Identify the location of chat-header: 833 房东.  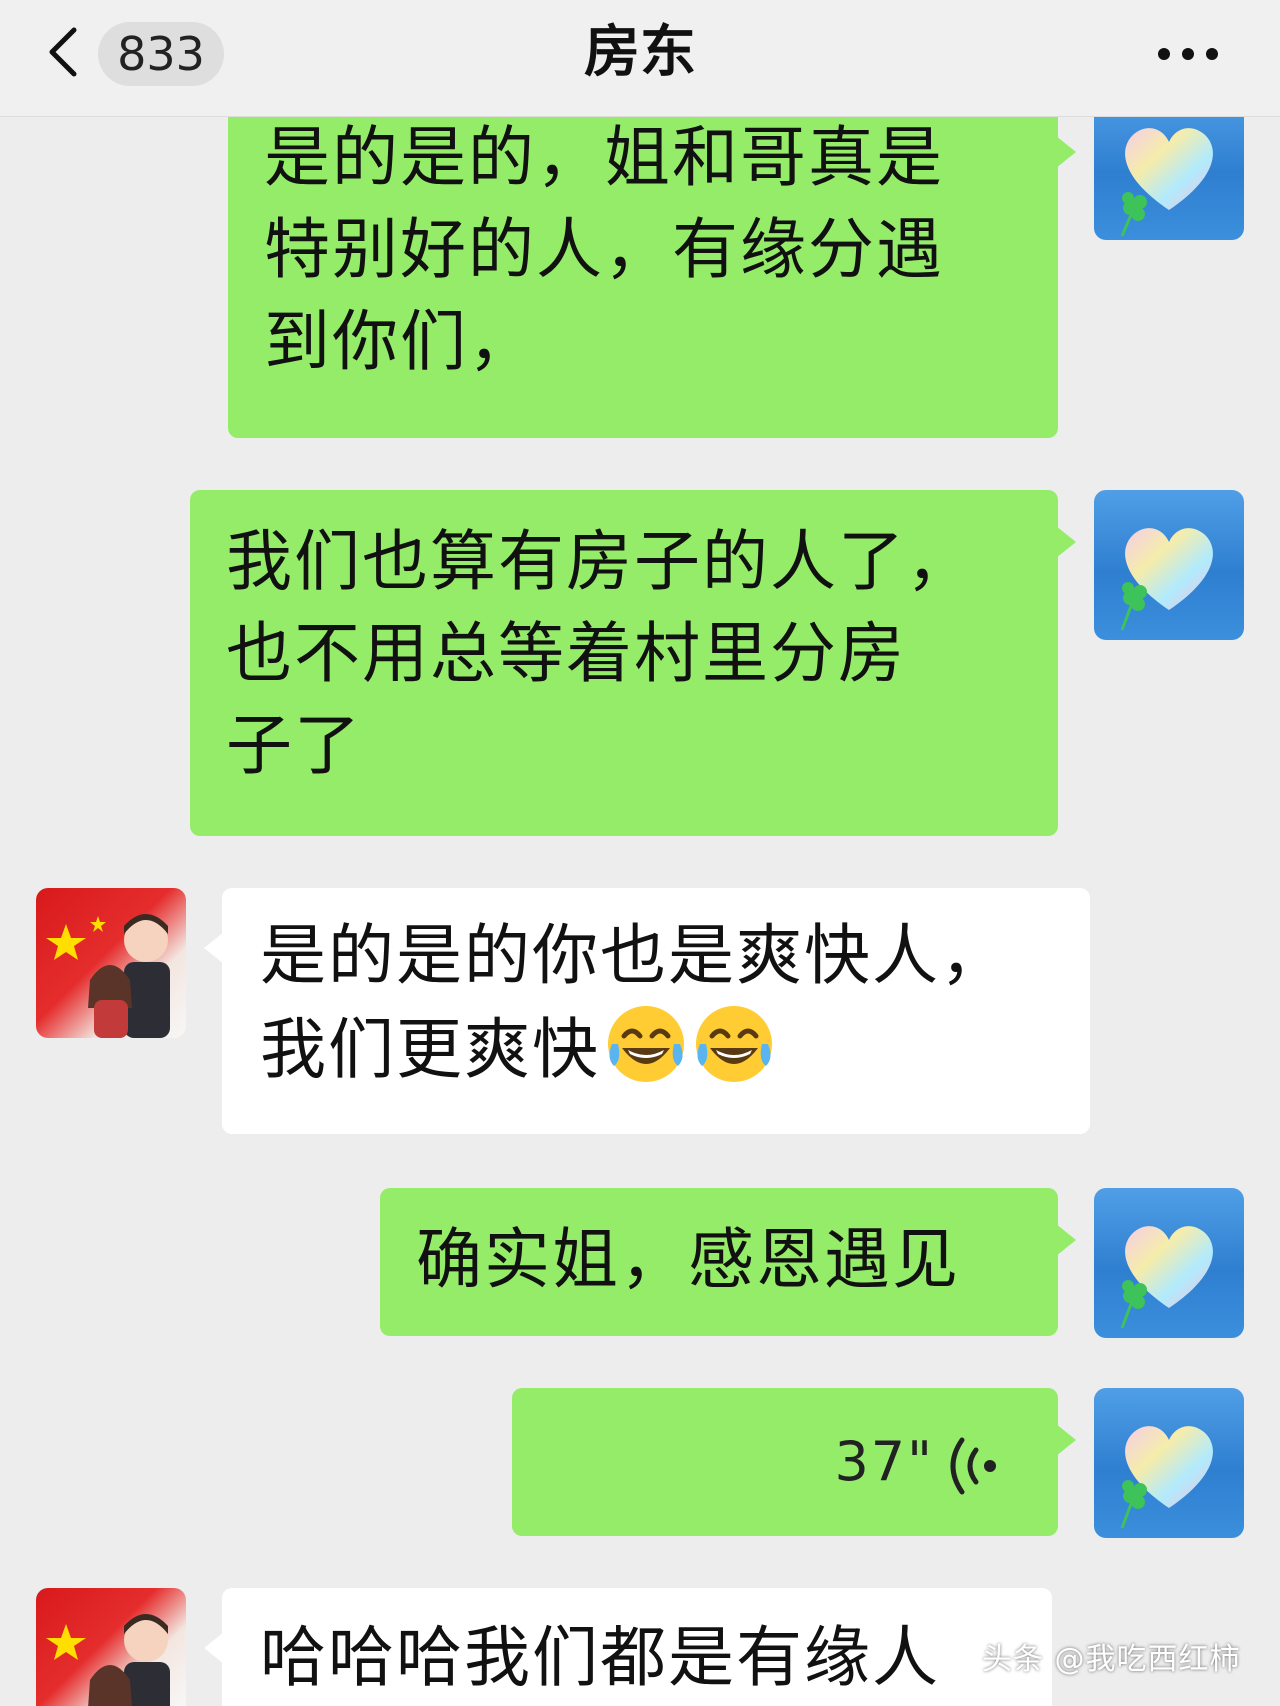
(640, 58).